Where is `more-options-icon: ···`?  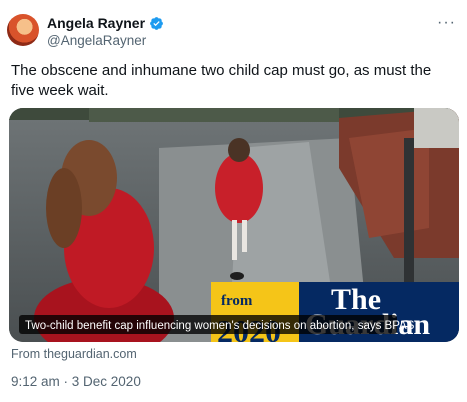 more-options-icon: ··· is located at coordinates (446, 23).